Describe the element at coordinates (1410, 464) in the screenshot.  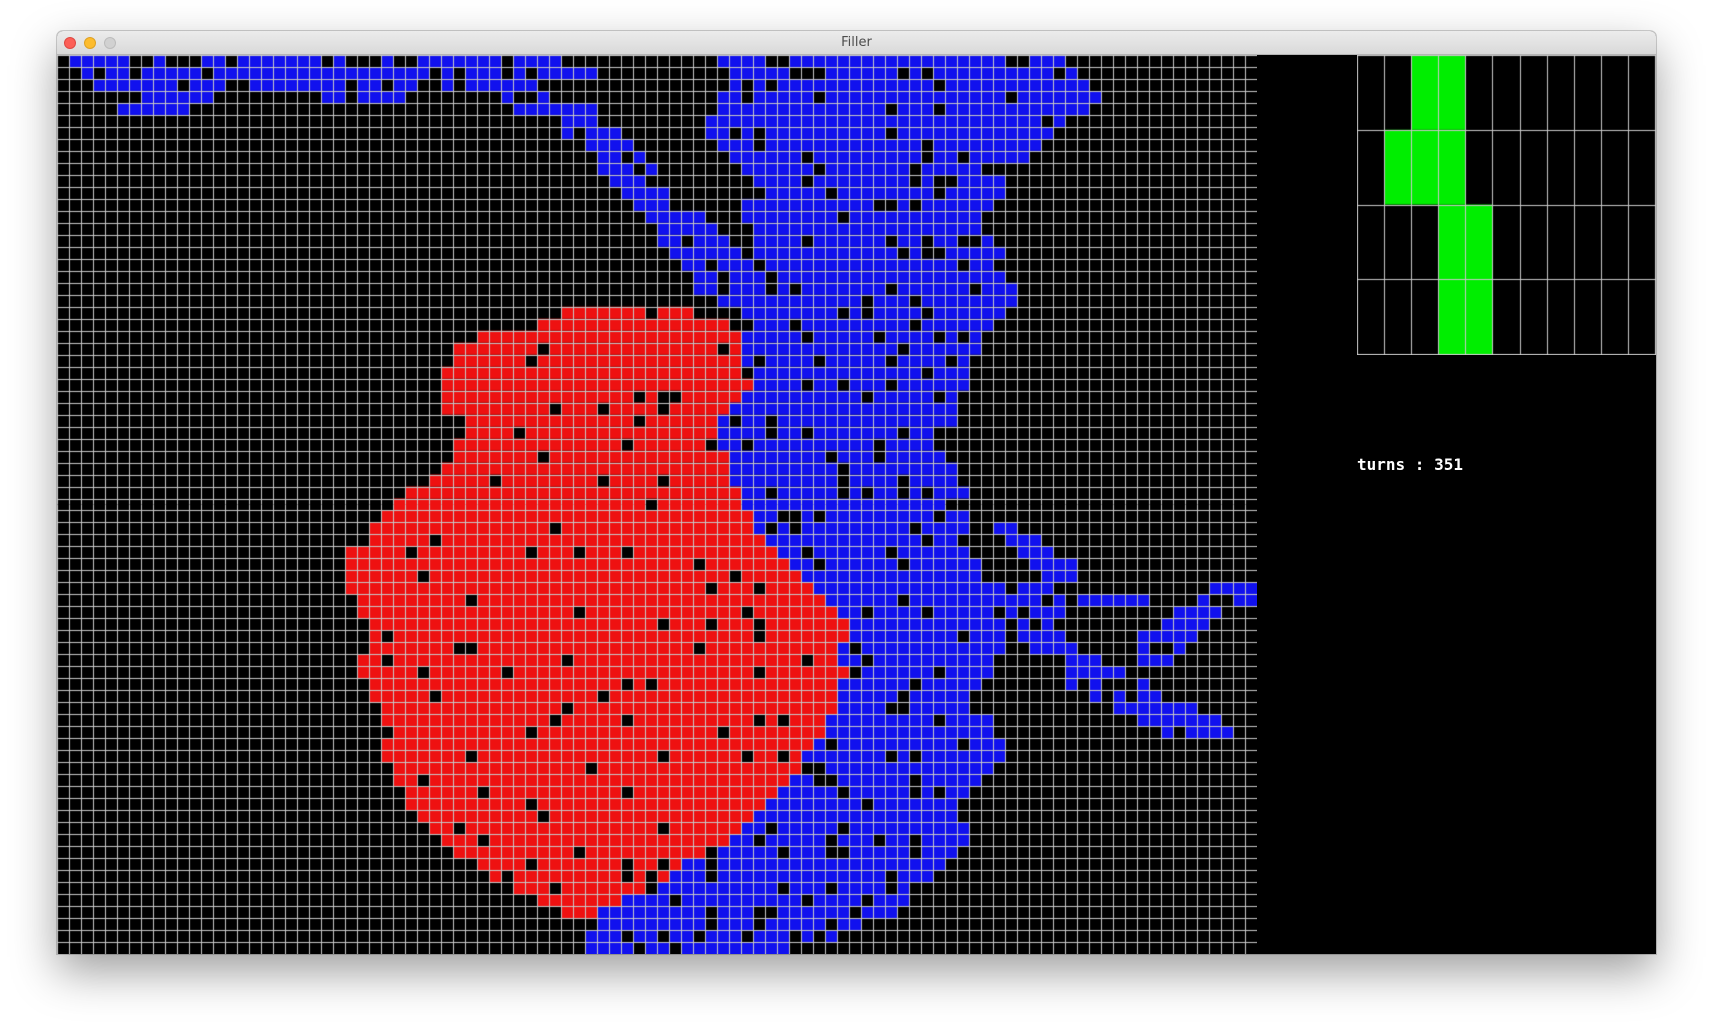
I see `turn-counter: turns : 351` at that location.